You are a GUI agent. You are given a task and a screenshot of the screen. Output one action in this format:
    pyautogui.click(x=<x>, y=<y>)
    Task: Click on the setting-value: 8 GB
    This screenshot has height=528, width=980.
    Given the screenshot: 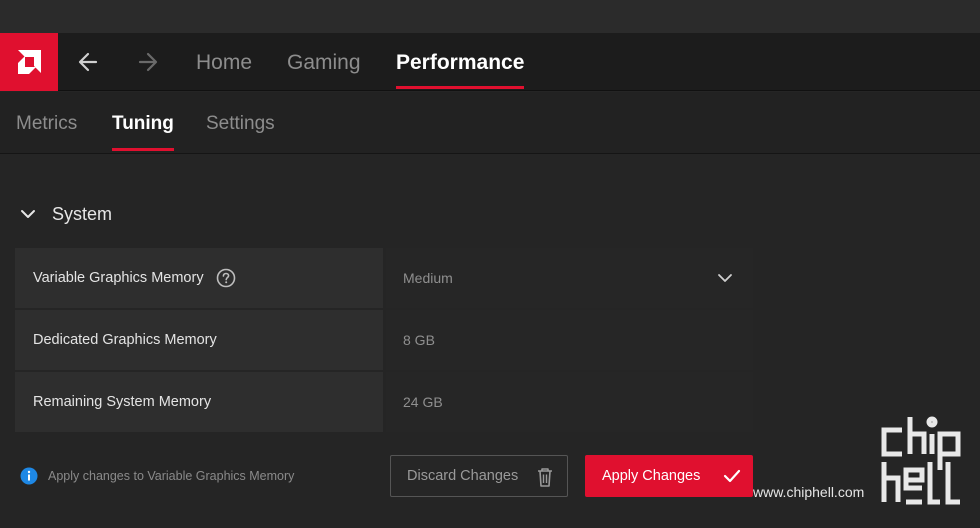 What is the action you would take?
    pyautogui.click(x=419, y=340)
    